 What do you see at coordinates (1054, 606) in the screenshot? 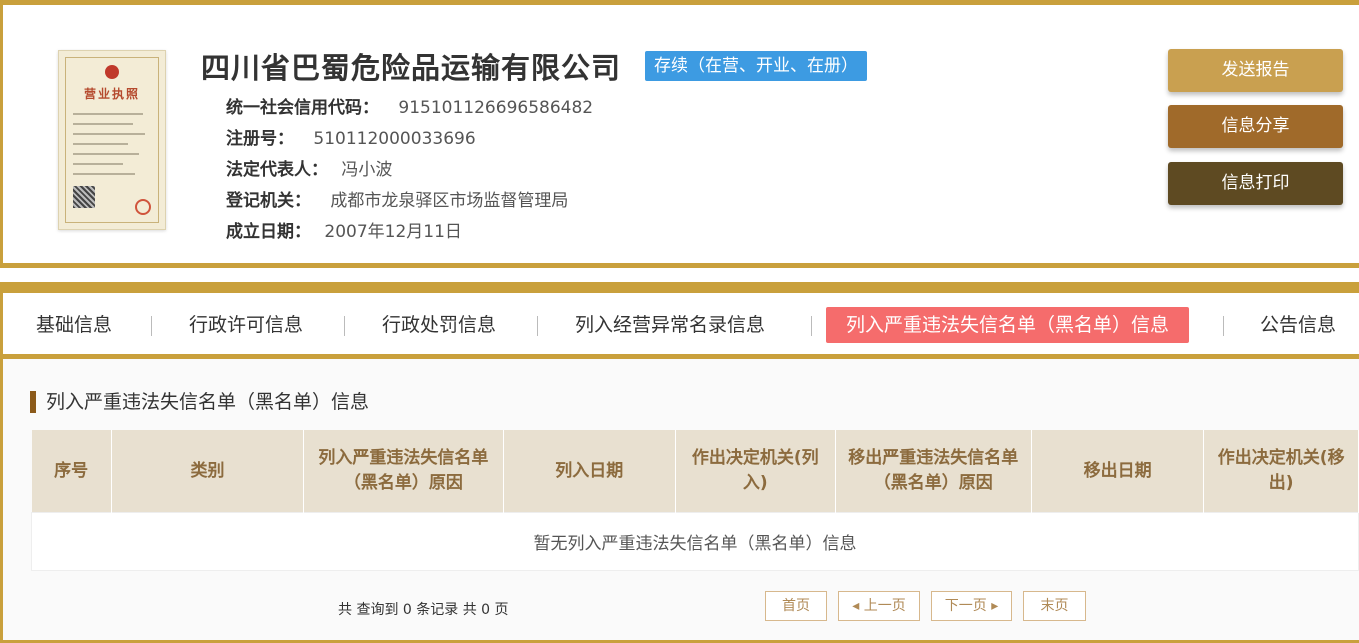
I see `last-page-button: 末页` at bounding box center [1054, 606].